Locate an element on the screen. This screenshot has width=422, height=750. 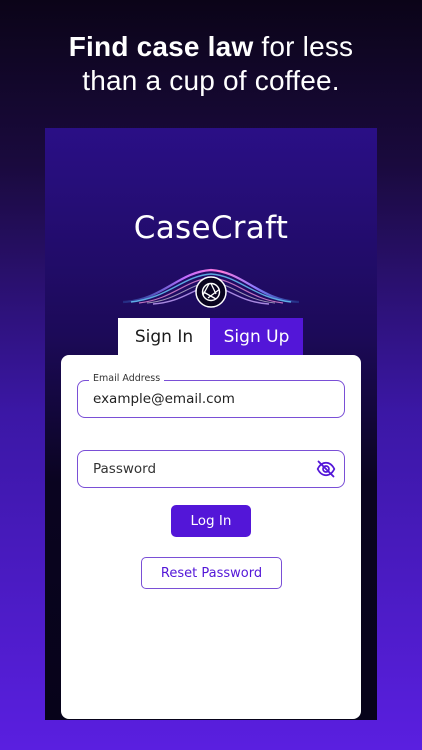
email-field: Email Address example@email.com is located at coordinates (211, 395).